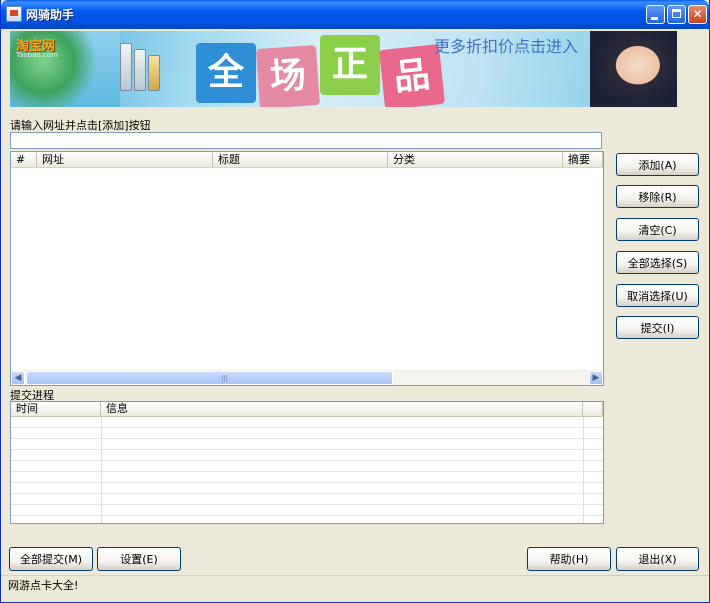 The height and width of the screenshot is (603, 710). What do you see at coordinates (657, 327) in the screenshot?
I see `submit-button: 提交(I)` at bounding box center [657, 327].